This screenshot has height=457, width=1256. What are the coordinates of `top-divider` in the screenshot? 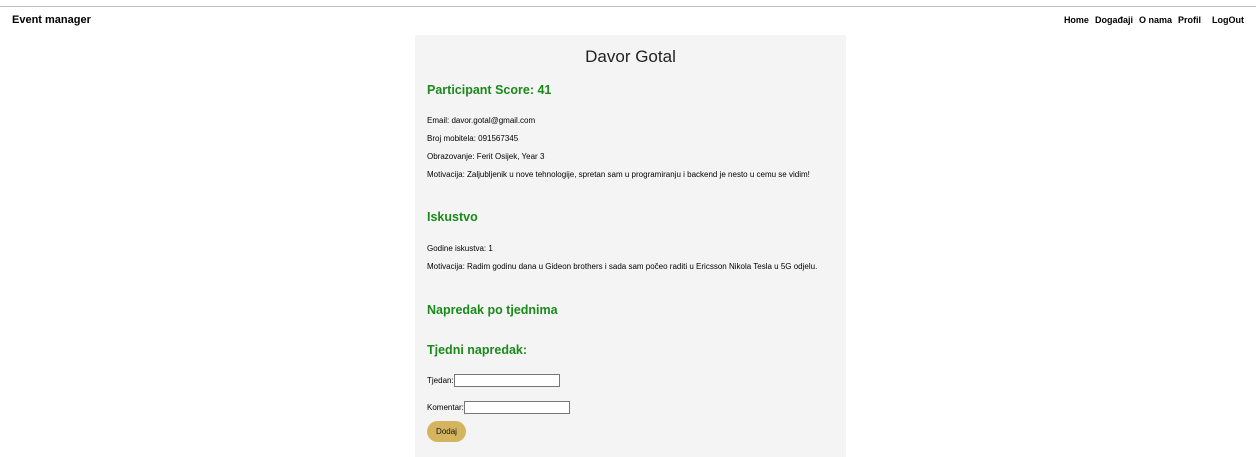 It's located at (628, 6).